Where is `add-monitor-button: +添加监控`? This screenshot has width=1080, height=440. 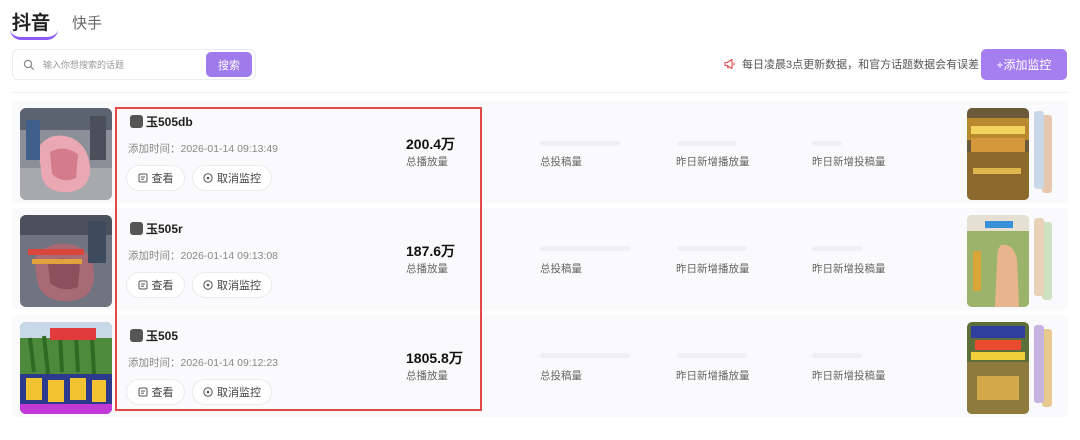
add-monitor-button: +添加监控 is located at coordinates (1024, 64).